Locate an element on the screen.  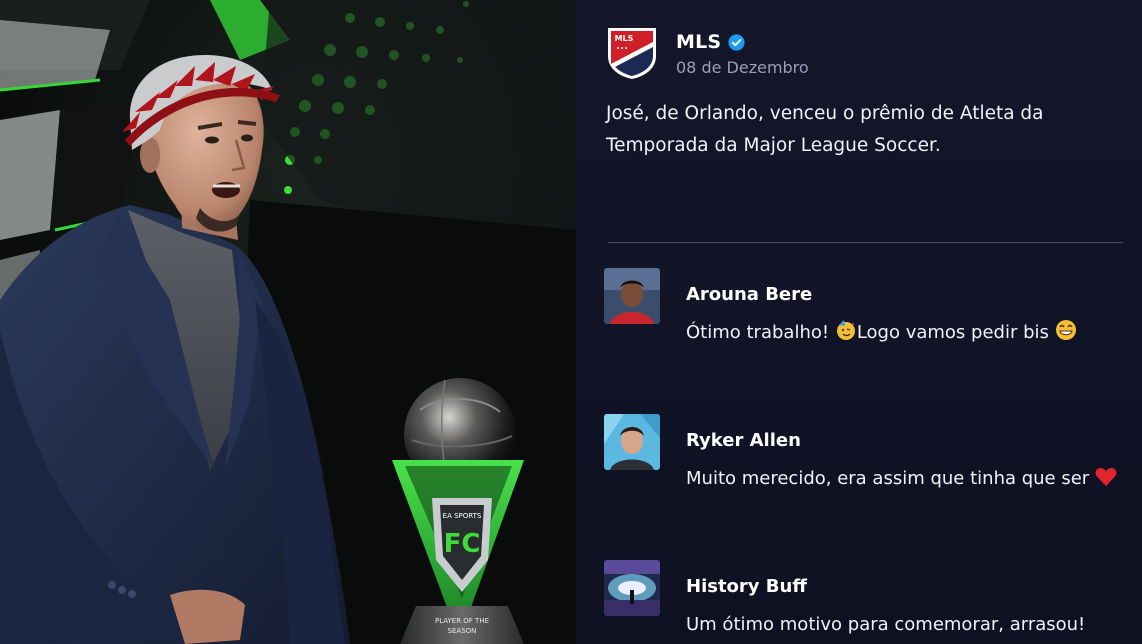
red-heart-emoji is located at coordinates (1106, 477).